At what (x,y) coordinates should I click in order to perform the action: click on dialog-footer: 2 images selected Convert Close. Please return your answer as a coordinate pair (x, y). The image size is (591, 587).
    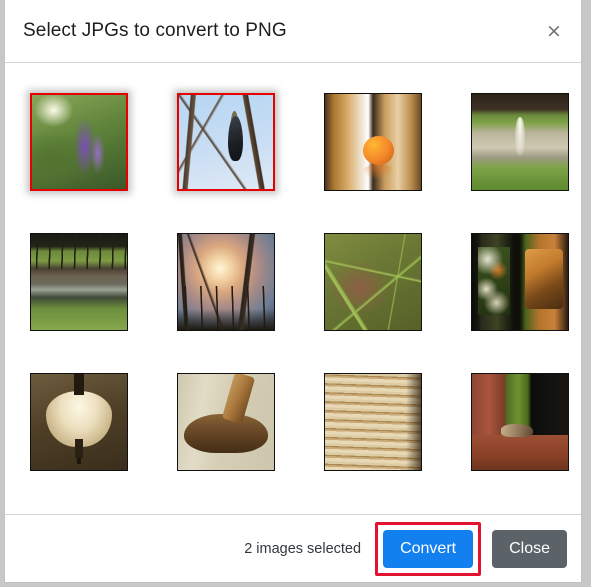
    Looking at the image, I should click on (293, 548).